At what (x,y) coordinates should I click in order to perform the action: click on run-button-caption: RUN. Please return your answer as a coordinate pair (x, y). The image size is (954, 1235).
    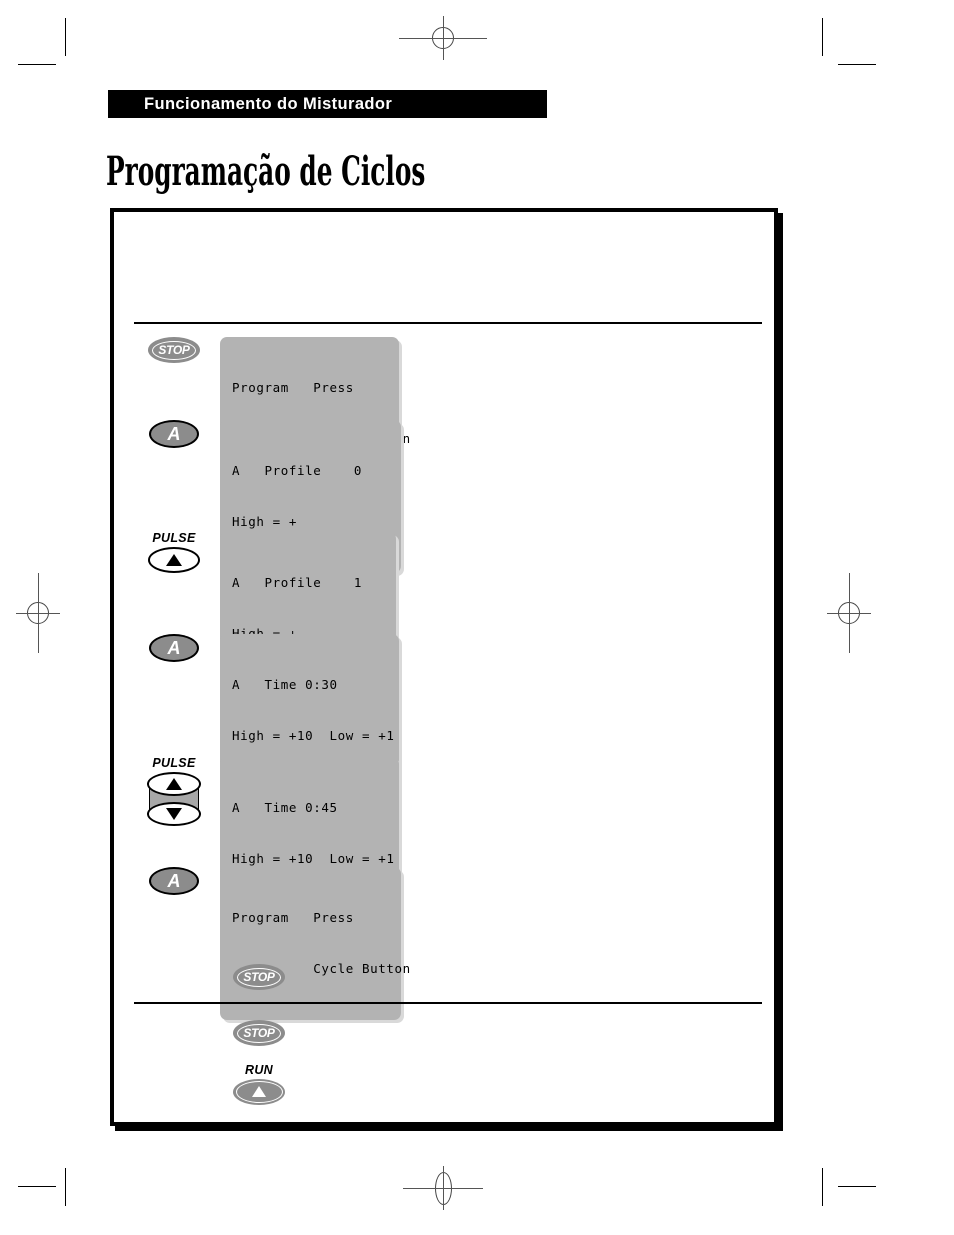
    Looking at the image, I should click on (259, 1070).